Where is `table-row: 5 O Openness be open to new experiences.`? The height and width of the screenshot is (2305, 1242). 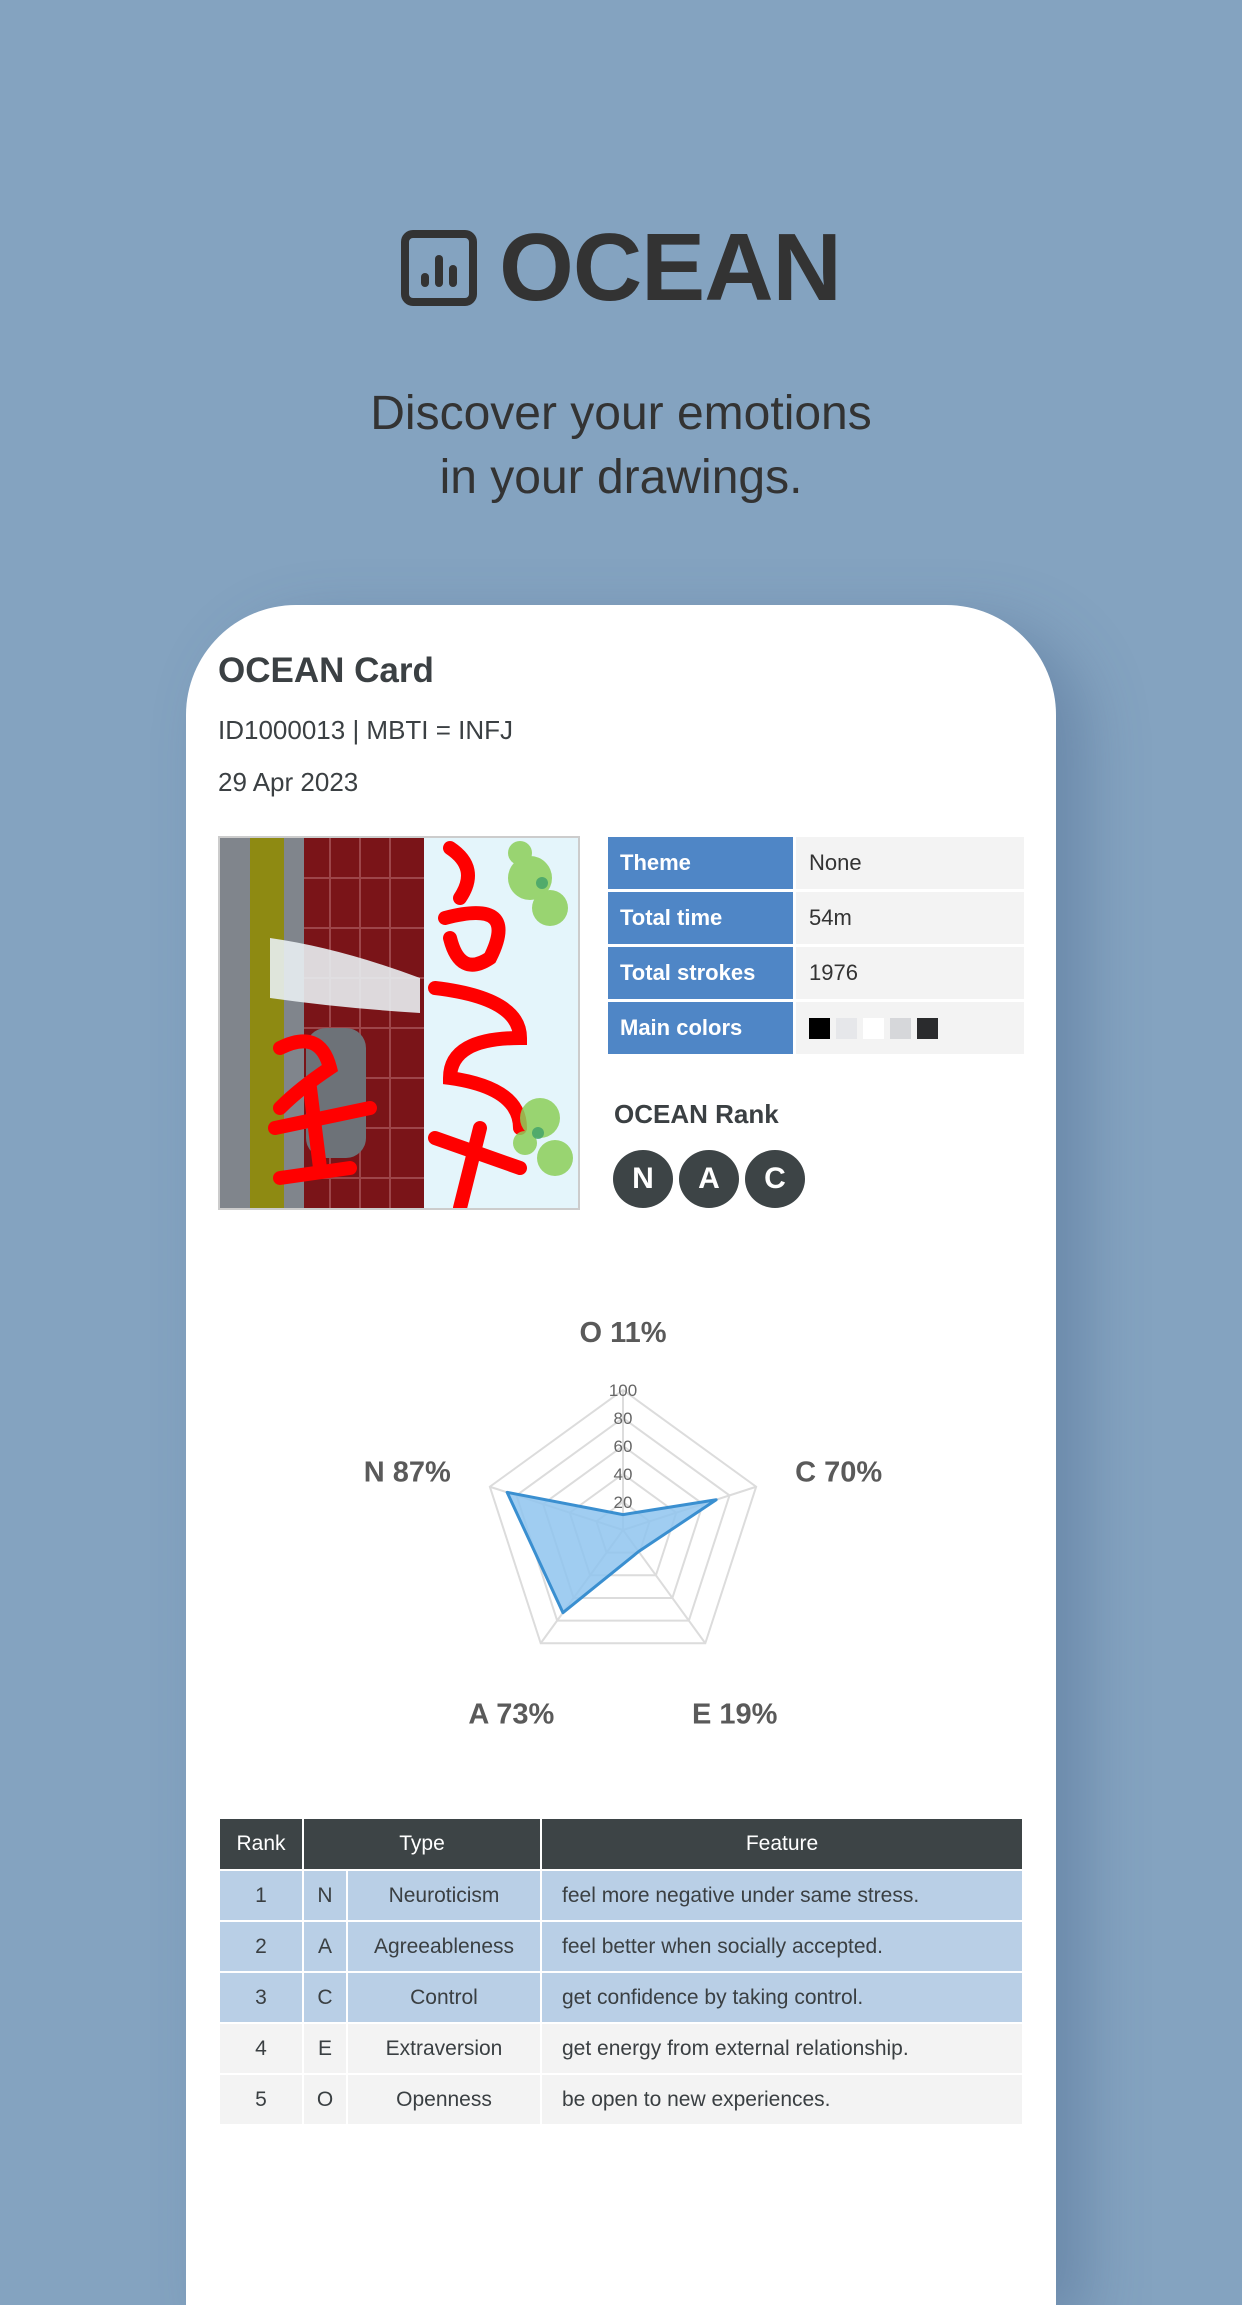
table-row: 5 O Openness be open to new experiences. is located at coordinates (621, 2099).